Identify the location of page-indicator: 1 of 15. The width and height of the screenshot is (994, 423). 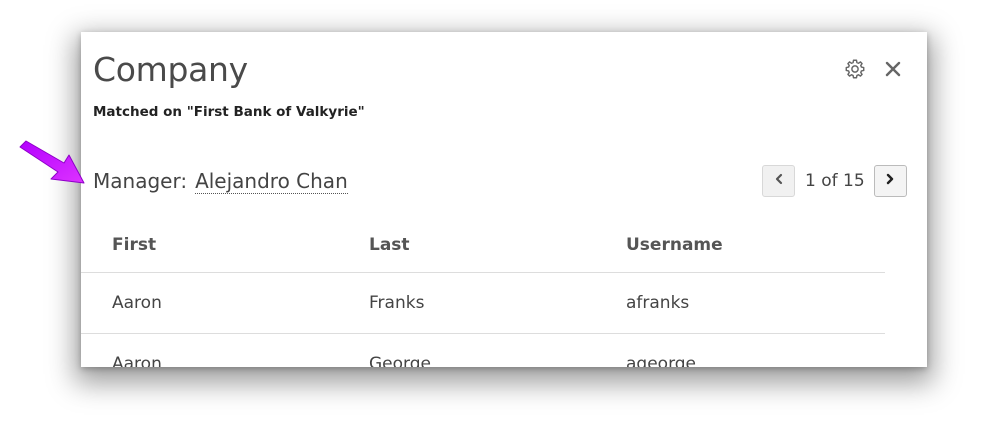
(835, 181).